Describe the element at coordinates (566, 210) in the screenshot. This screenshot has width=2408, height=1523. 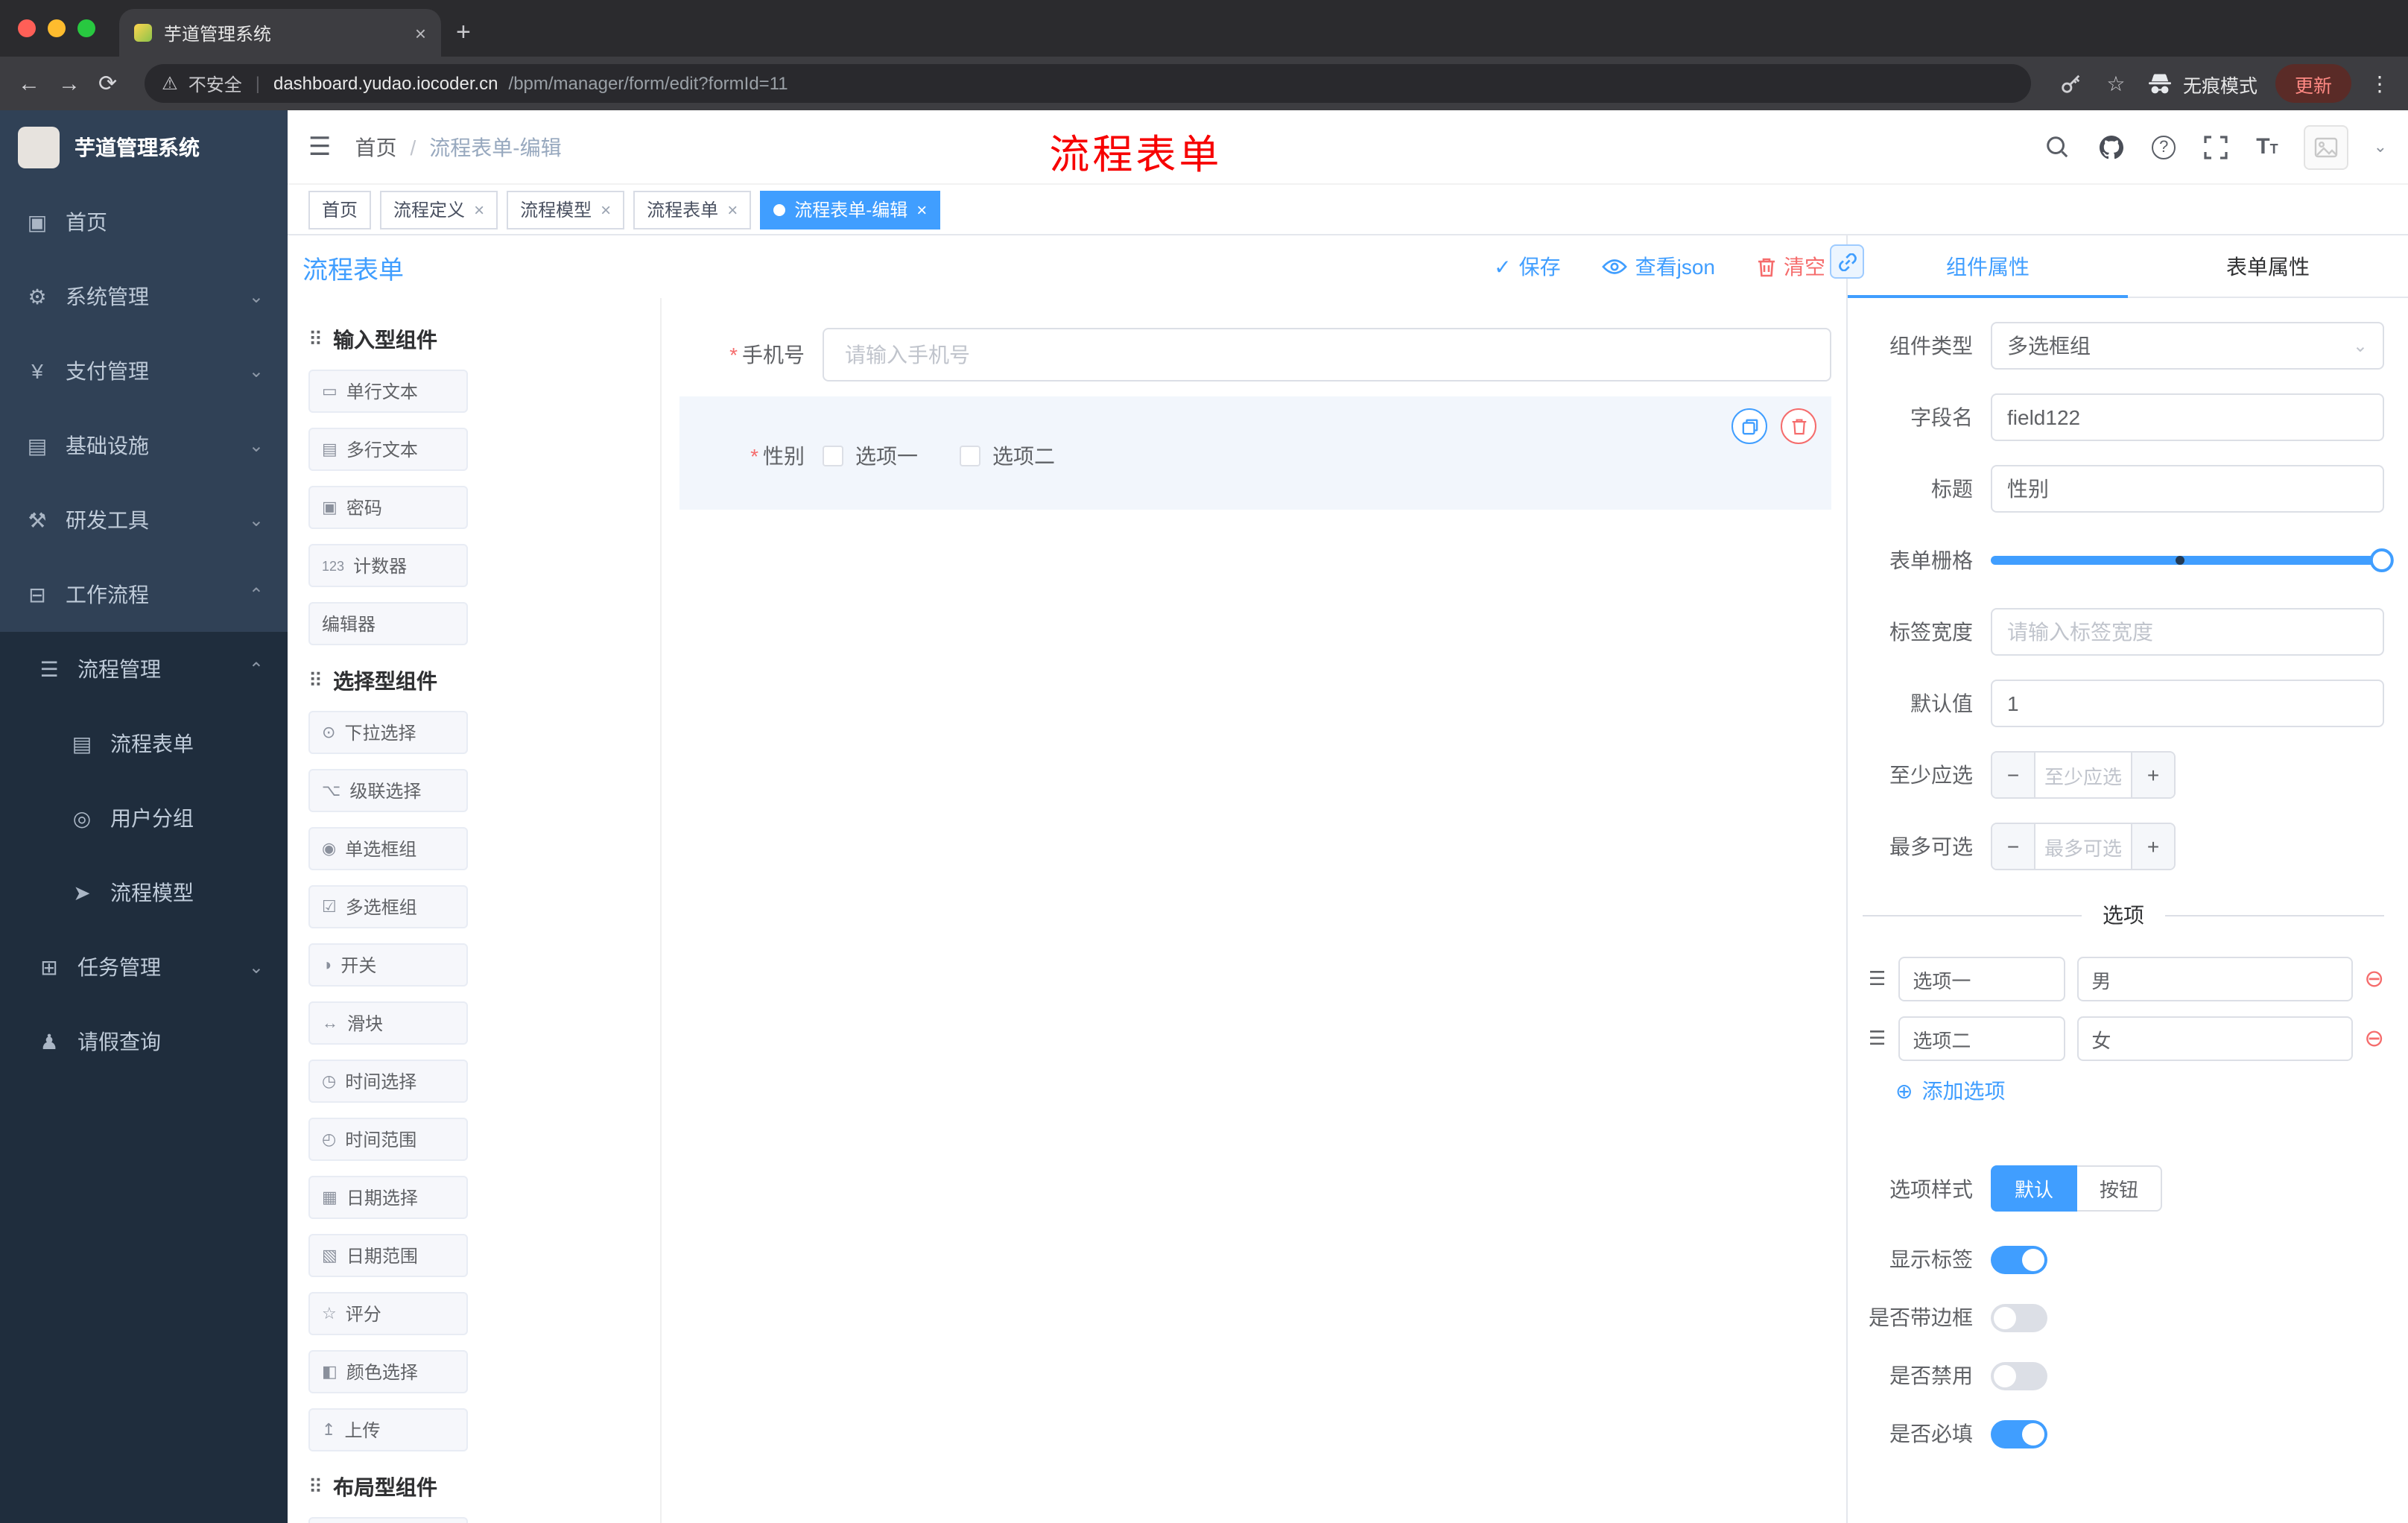
I see `tag-process-model: 流程模型 ×` at that location.